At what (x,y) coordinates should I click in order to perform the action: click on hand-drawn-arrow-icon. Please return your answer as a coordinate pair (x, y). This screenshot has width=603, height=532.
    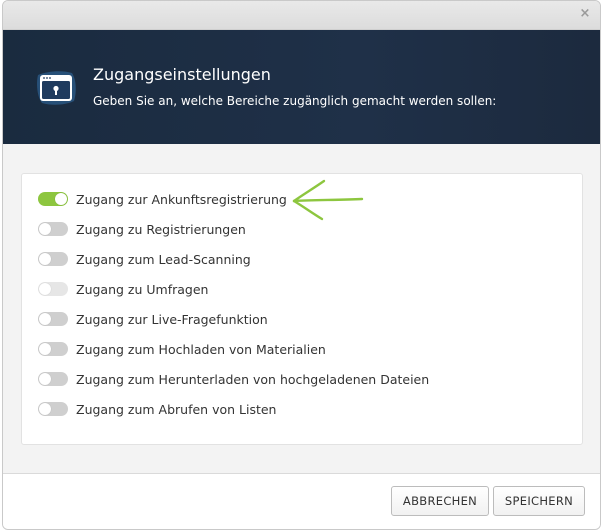
    Looking at the image, I should click on (328, 200).